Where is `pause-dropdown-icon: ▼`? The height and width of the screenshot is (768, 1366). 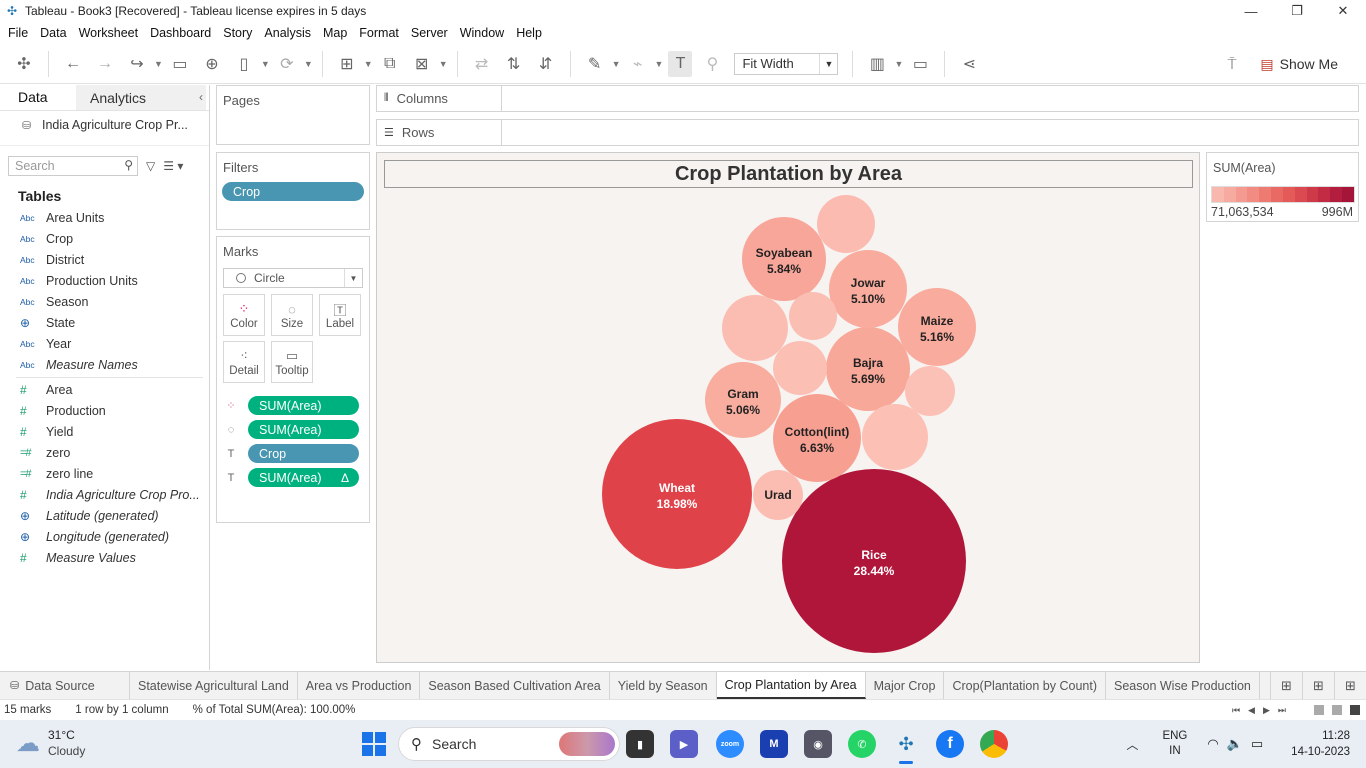 pause-dropdown-icon: ▼ is located at coordinates (265, 64).